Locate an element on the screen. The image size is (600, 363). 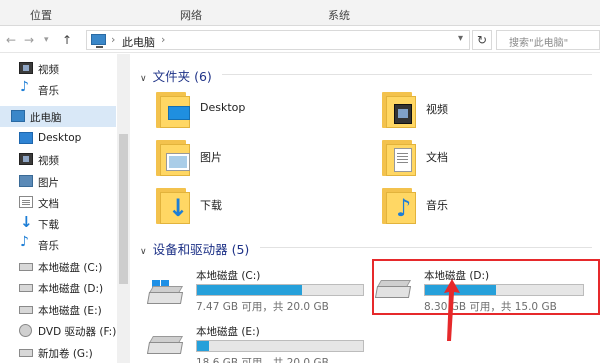
nav-item-label: 此电脑 is located at coordinates (46, 118).